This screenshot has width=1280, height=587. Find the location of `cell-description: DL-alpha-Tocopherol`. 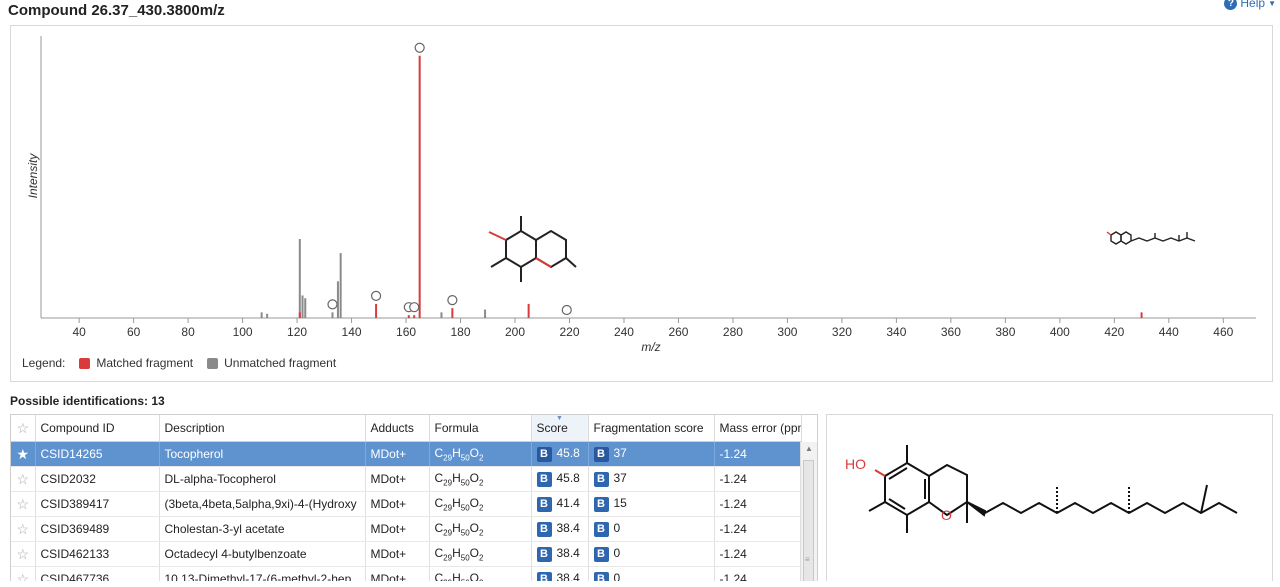

cell-description: DL-alpha-Tocopherol is located at coordinates (262, 479).